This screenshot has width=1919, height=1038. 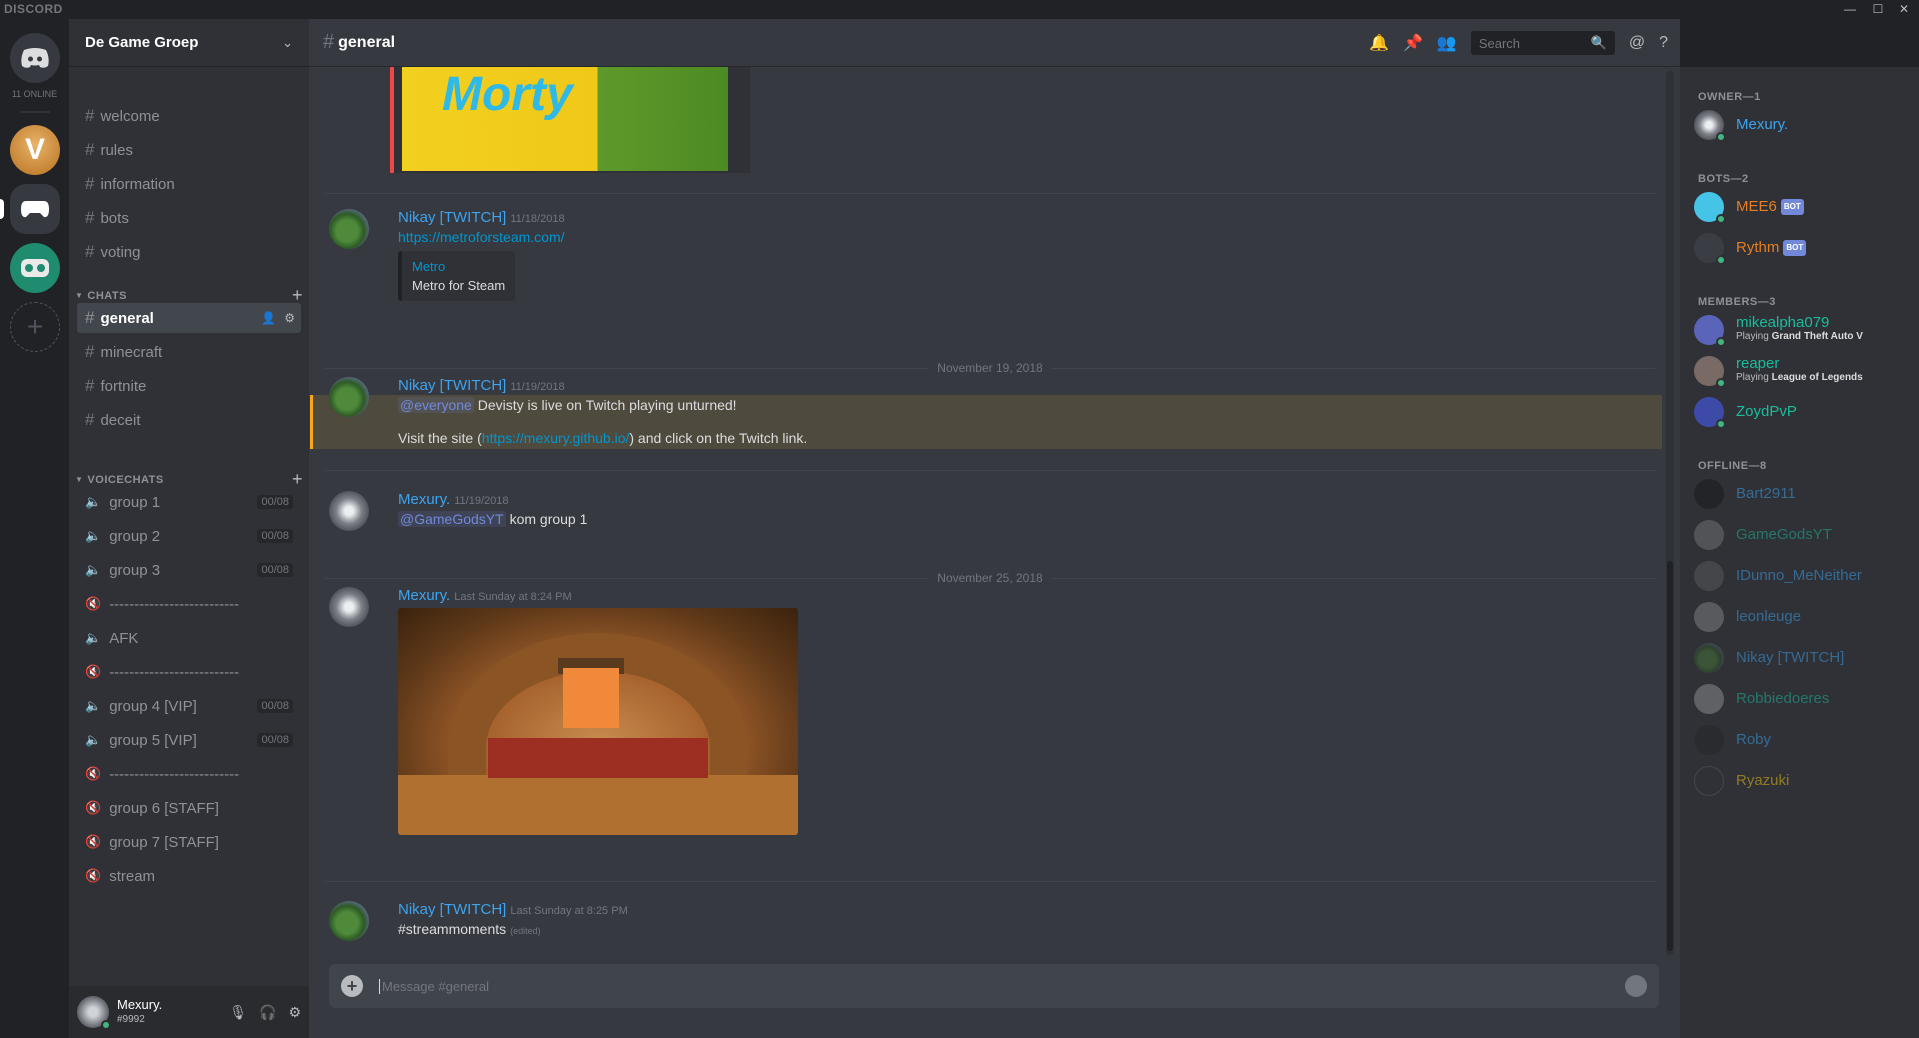 I want to click on member-item: mikealpha079 Playing Grand Theft Auto V, so click(x=1804, y=330).